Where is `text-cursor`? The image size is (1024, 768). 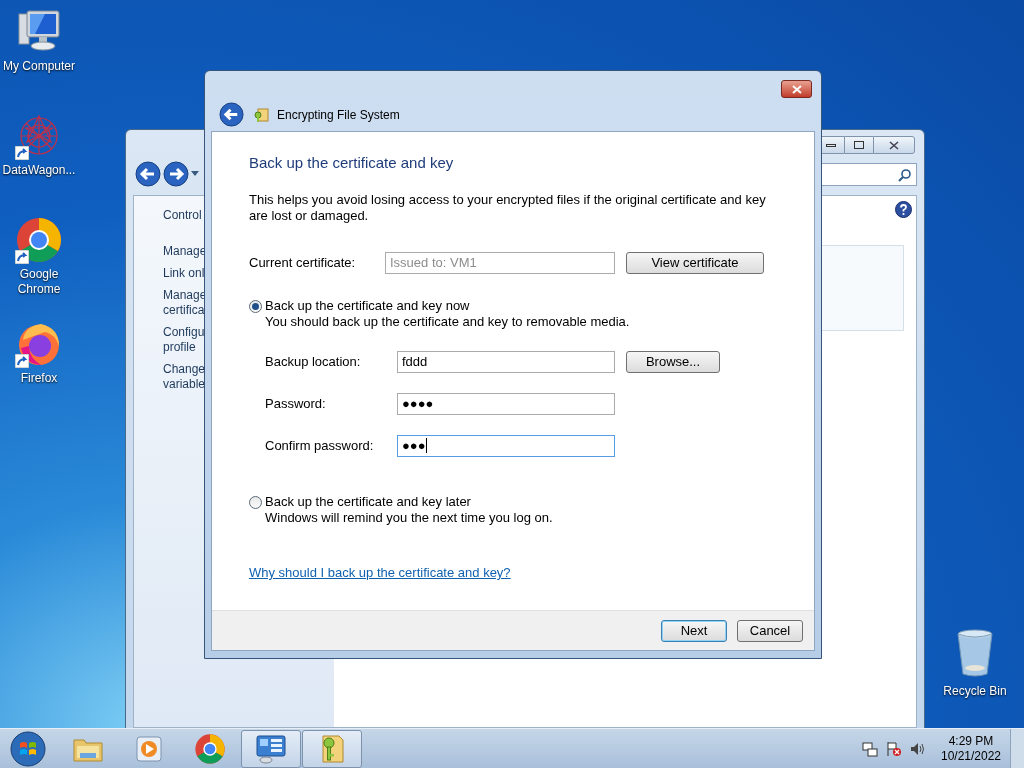 text-cursor is located at coordinates (426, 445).